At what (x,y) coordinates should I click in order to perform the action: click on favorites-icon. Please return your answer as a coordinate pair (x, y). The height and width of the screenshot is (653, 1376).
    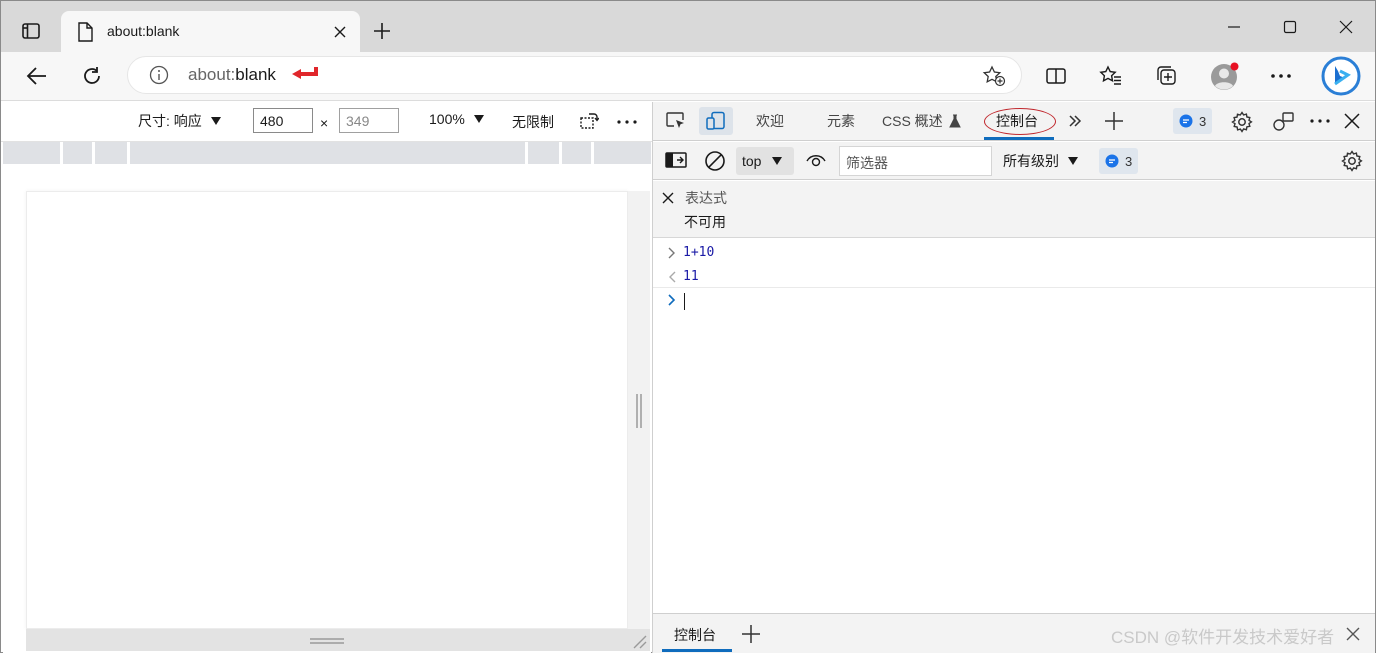
    Looking at the image, I should click on (1111, 76).